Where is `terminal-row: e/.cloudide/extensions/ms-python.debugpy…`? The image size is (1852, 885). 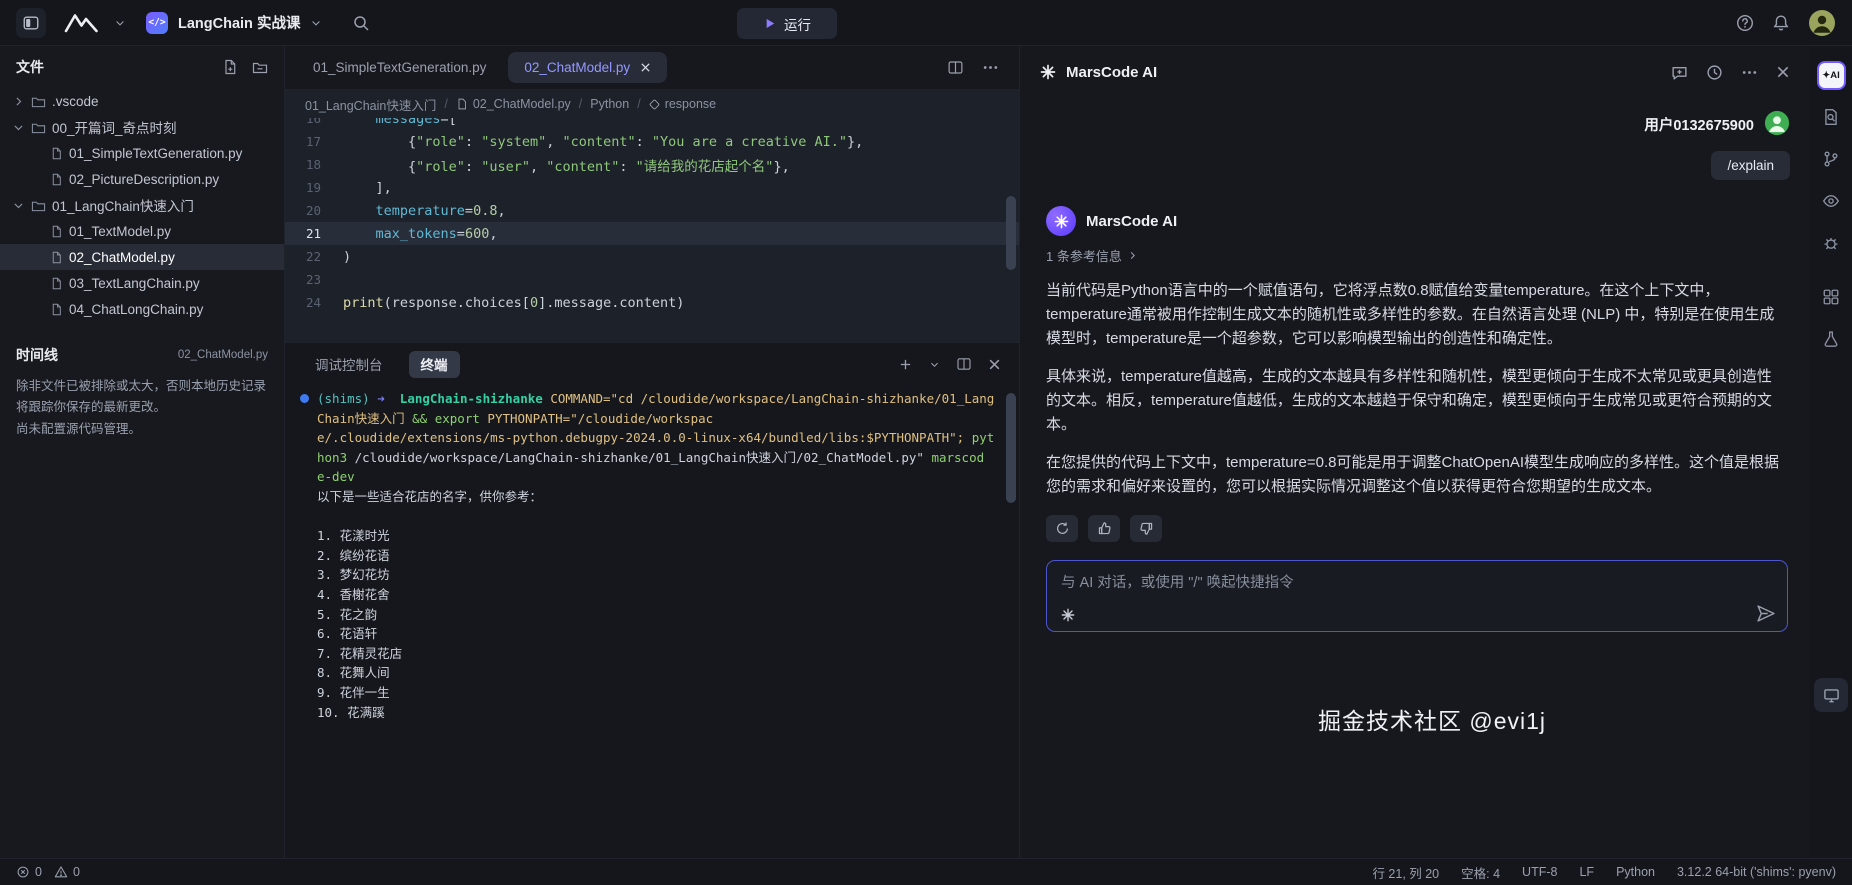
terminal-row: e/.cloudide/extensions/ms-python.debugpy… is located at coordinates (656, 438).